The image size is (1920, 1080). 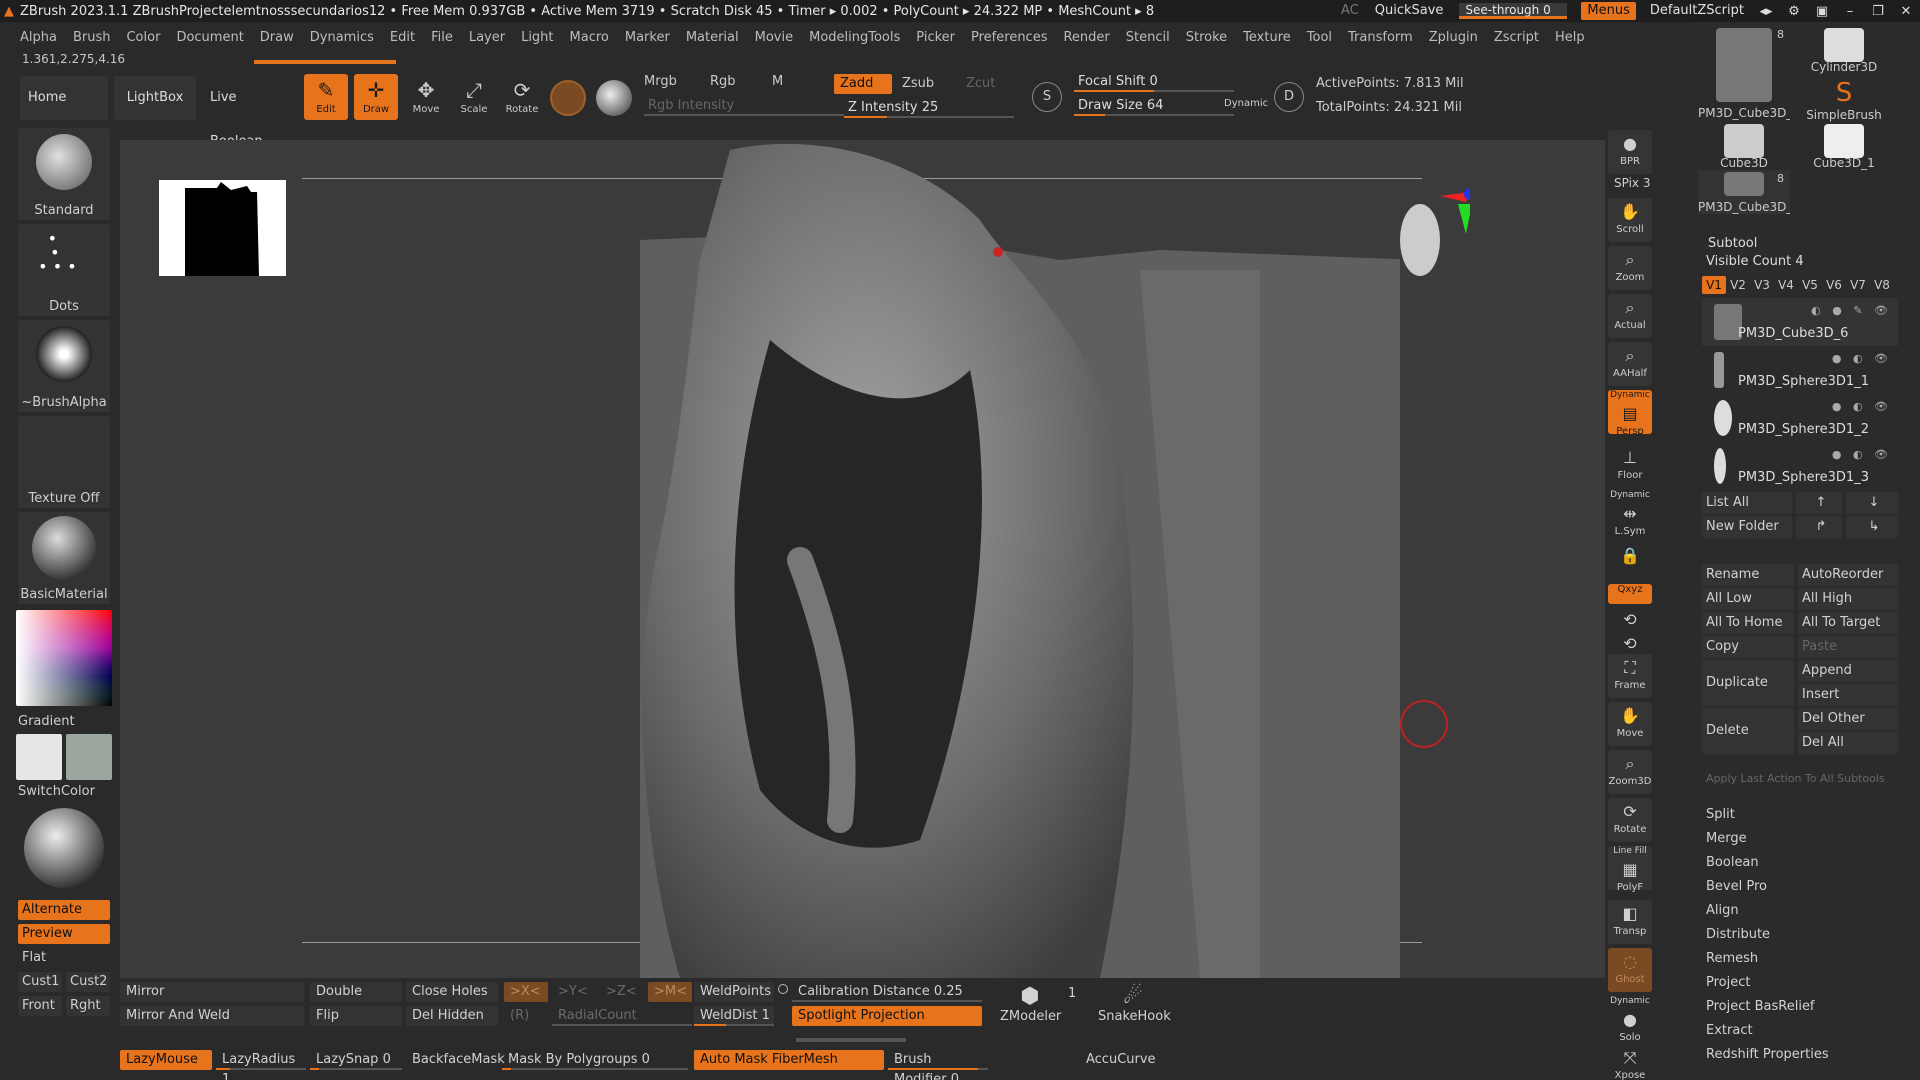 I want to click on del-all-button: Del All, so click(x=1848, y=743).